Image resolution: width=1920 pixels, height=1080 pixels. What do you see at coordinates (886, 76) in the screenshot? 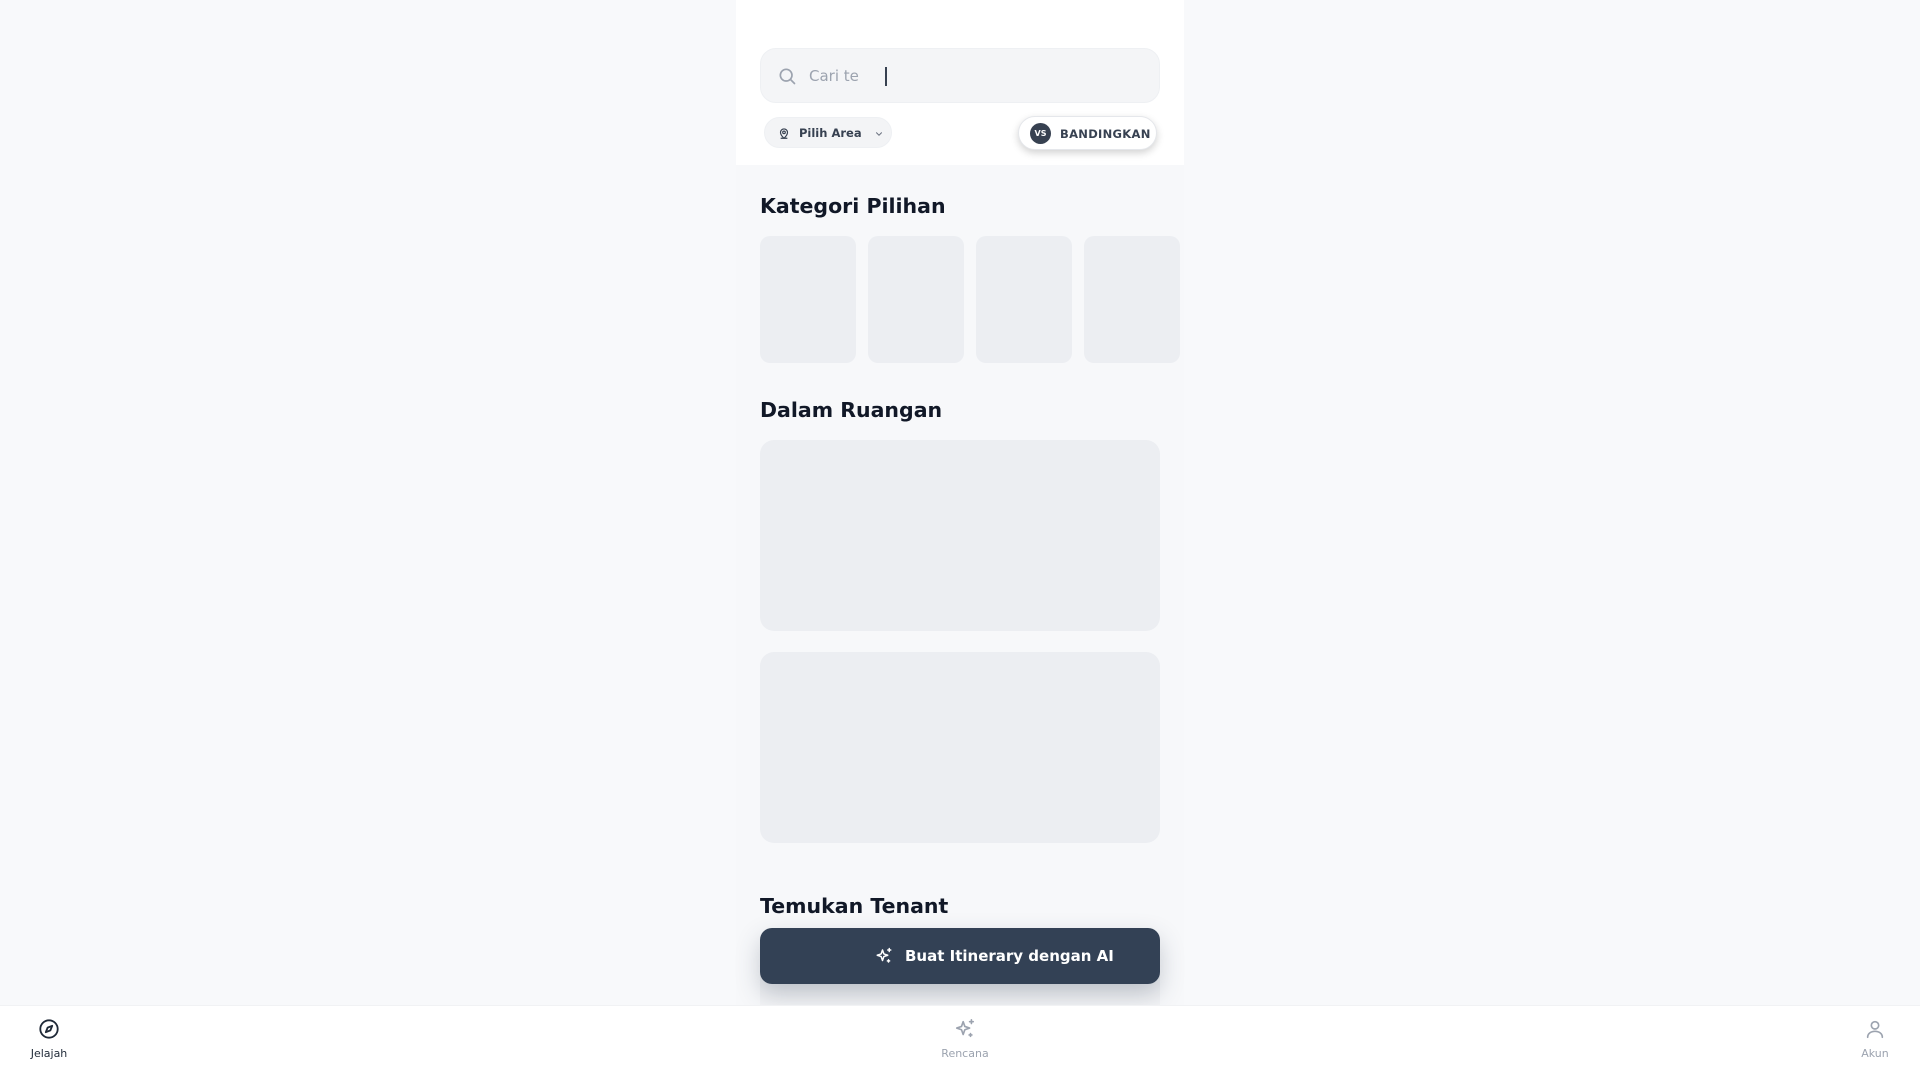
I see `text-caret` at bounding box center [886, 76].